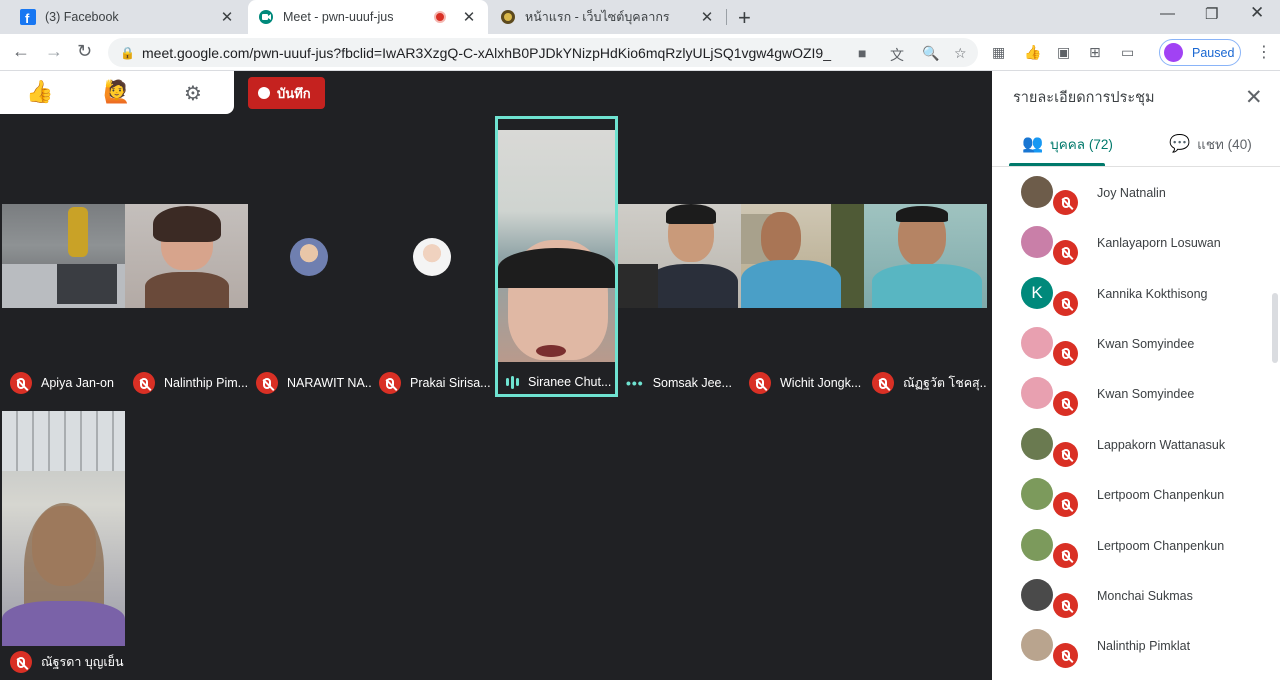 This screenshot has width=1280, height=680. What do you see at coordinates (266, 17) in the screenshot?
I see `google-meet-icon` at bounding box center [266, 17].